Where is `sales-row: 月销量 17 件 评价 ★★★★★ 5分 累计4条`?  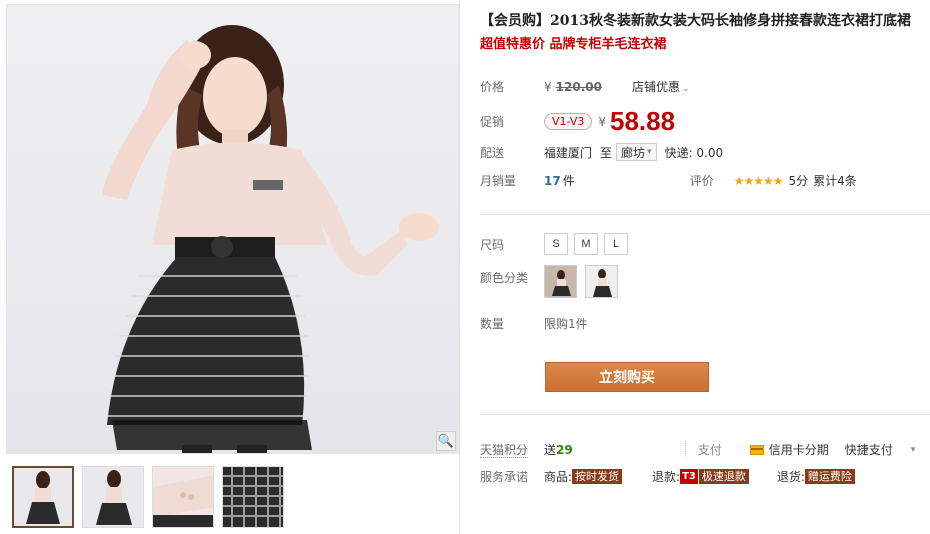
sales-row: 月销量 17 件 评价 ★★★★★ 5分 累计4条 is located at coordinates (668, 180).